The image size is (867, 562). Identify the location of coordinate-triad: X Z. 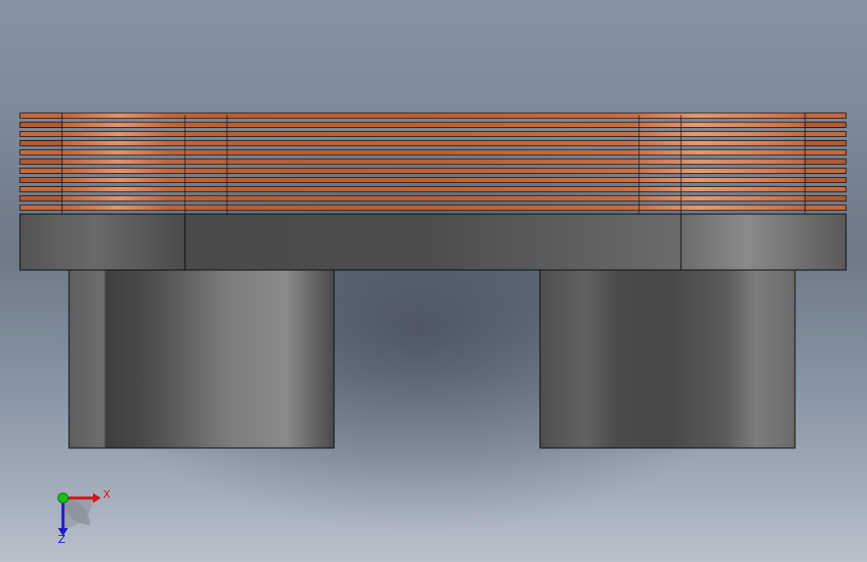
(84, 517).